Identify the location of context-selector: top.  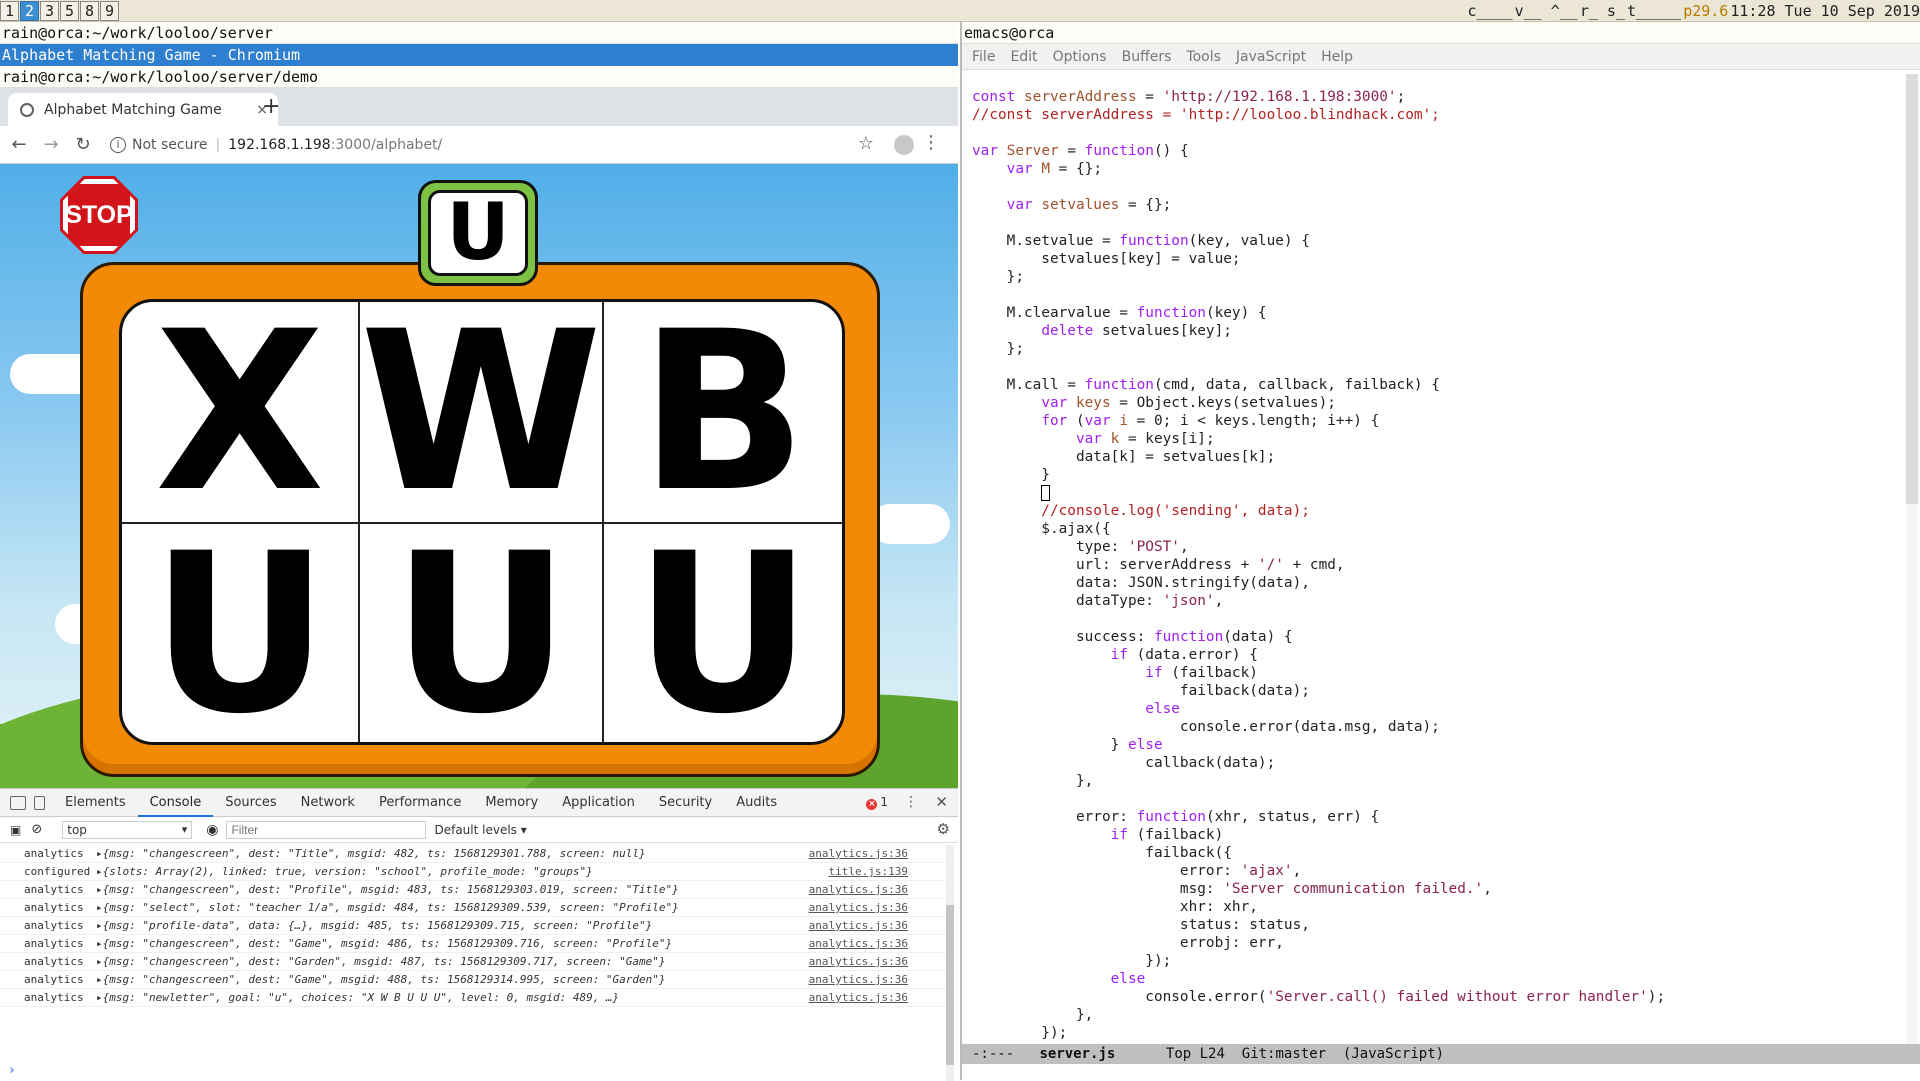
(127, 829).